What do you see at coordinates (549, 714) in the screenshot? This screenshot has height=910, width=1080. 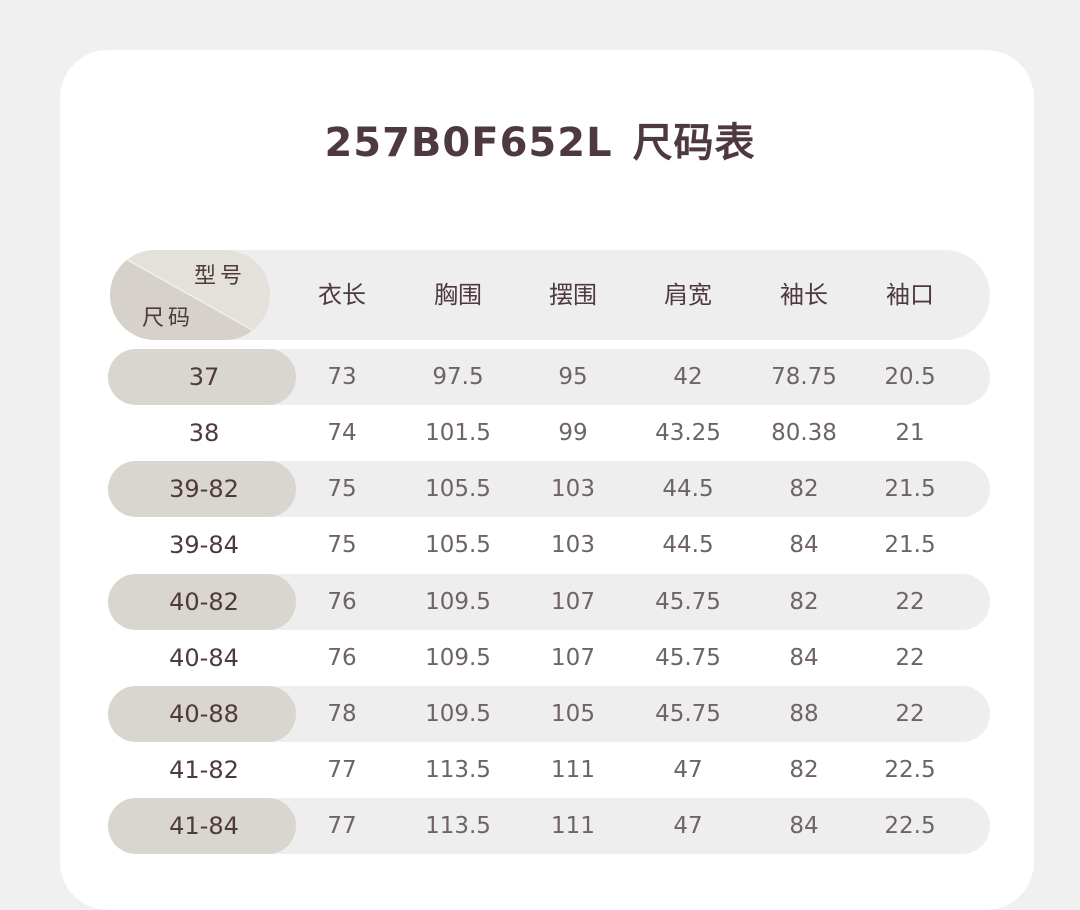 I see `table-row: 40-88 78 109.5 105 45.75 88 22` at bounding box center [549, 714].